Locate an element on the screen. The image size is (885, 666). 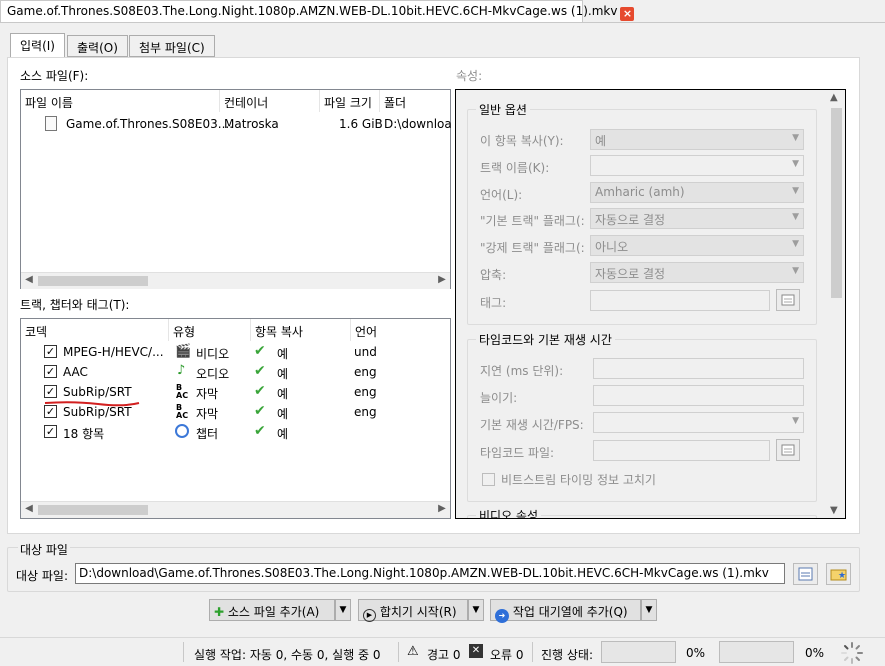
open-folder-button: ★ is located at coordinates (838, 574).